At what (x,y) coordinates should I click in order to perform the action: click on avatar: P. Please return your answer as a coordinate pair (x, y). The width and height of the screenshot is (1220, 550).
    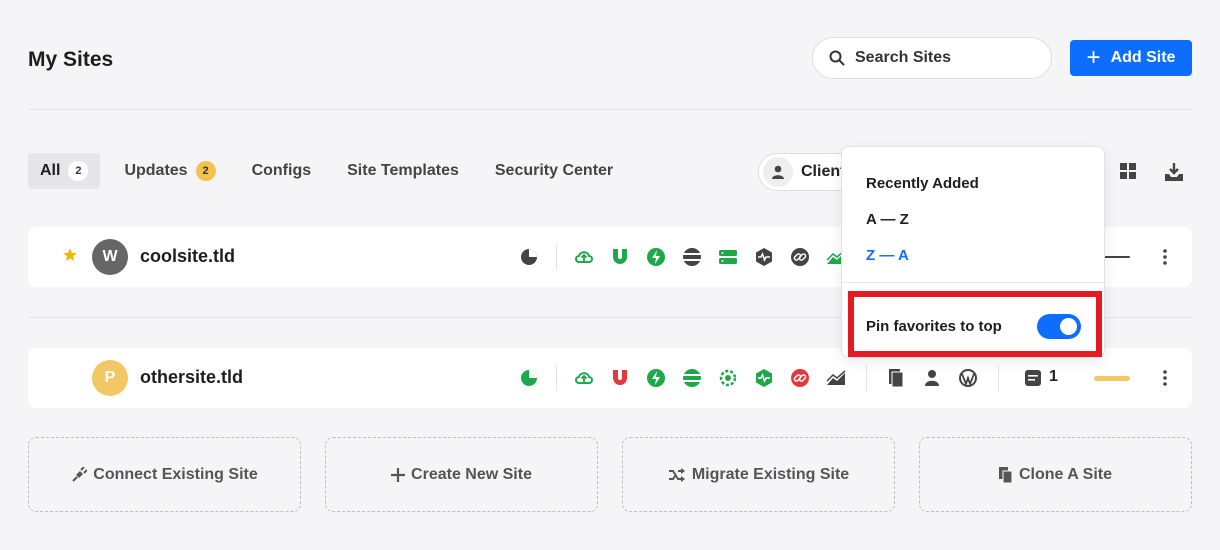
    Looking at the image, I should click on (110, 378).